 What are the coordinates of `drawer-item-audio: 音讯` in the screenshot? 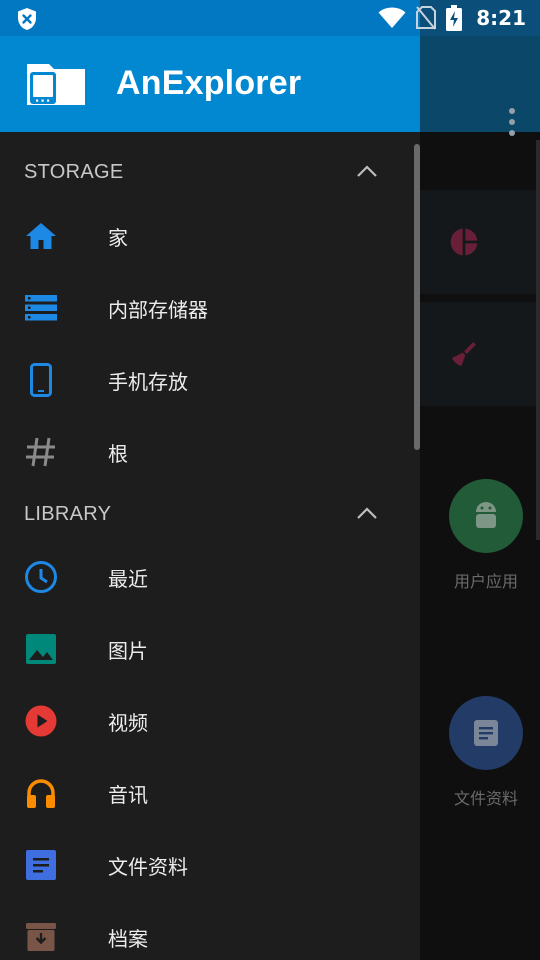 It's located at (205, 793).